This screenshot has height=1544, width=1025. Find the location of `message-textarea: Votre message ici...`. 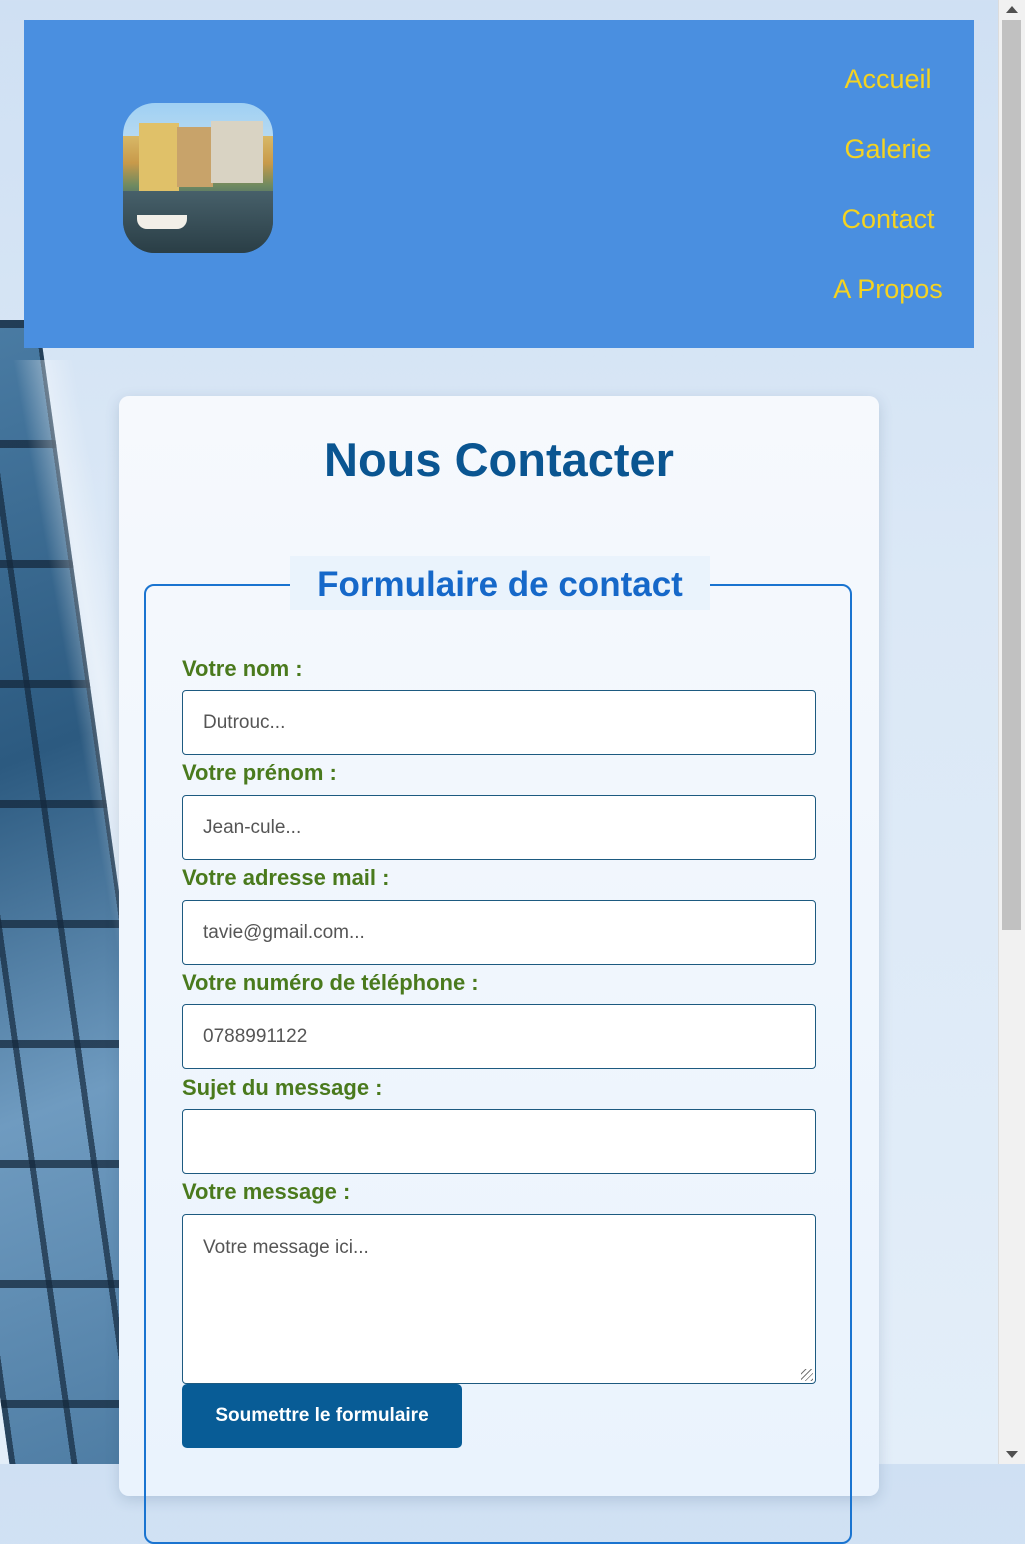

message-textarea: Votre message ici... is located at coordinates (499, 1299).